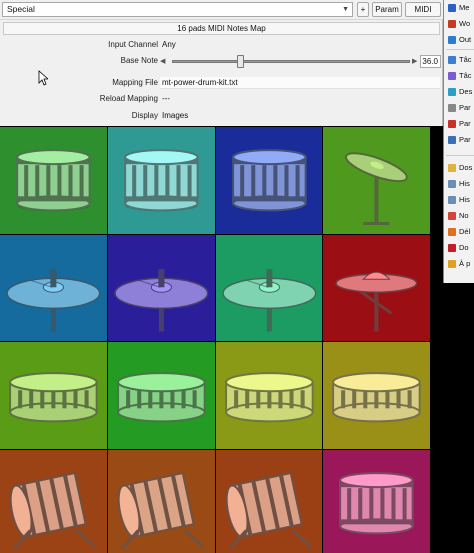  Describe the element at coordinates (452, 248) in the screenshot. I see `heart-icon` at that location.